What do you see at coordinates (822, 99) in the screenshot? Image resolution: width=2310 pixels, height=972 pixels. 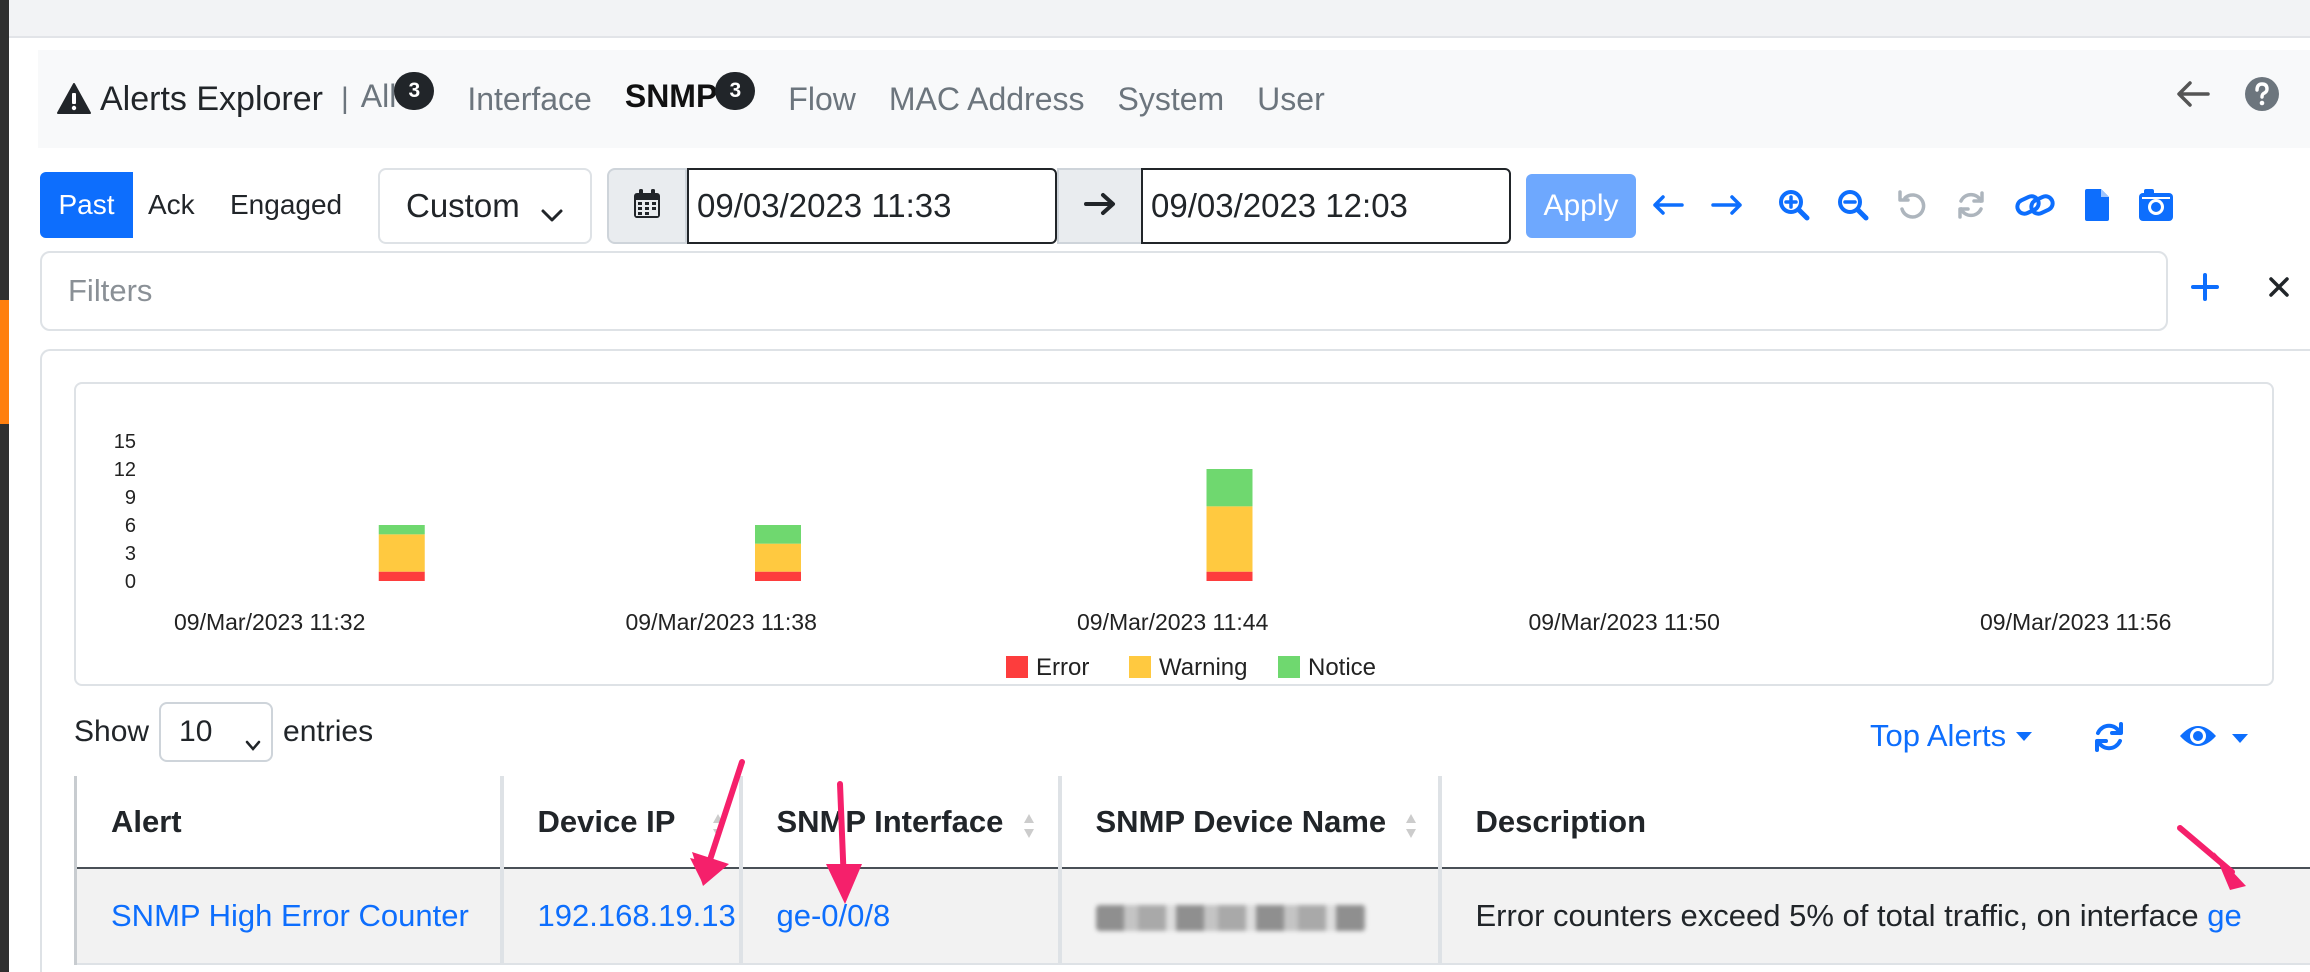 I see `tab-flow: Flow` at bounding box center [822, 99].